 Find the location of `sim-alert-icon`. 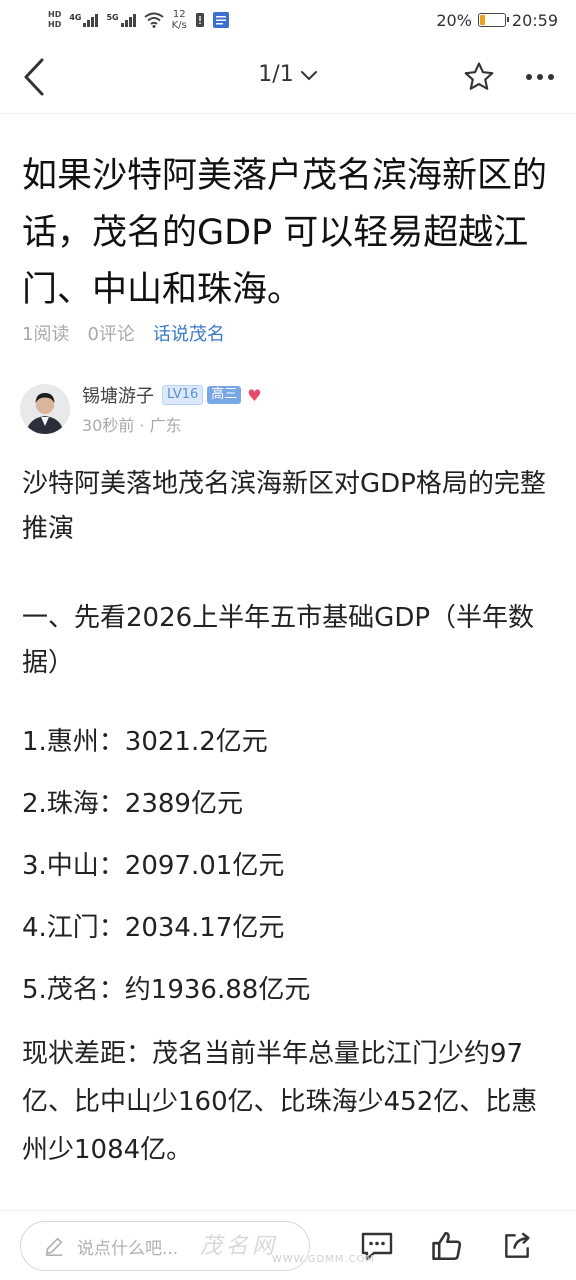

sim-alert-icon is located at coordinates (199, 20).